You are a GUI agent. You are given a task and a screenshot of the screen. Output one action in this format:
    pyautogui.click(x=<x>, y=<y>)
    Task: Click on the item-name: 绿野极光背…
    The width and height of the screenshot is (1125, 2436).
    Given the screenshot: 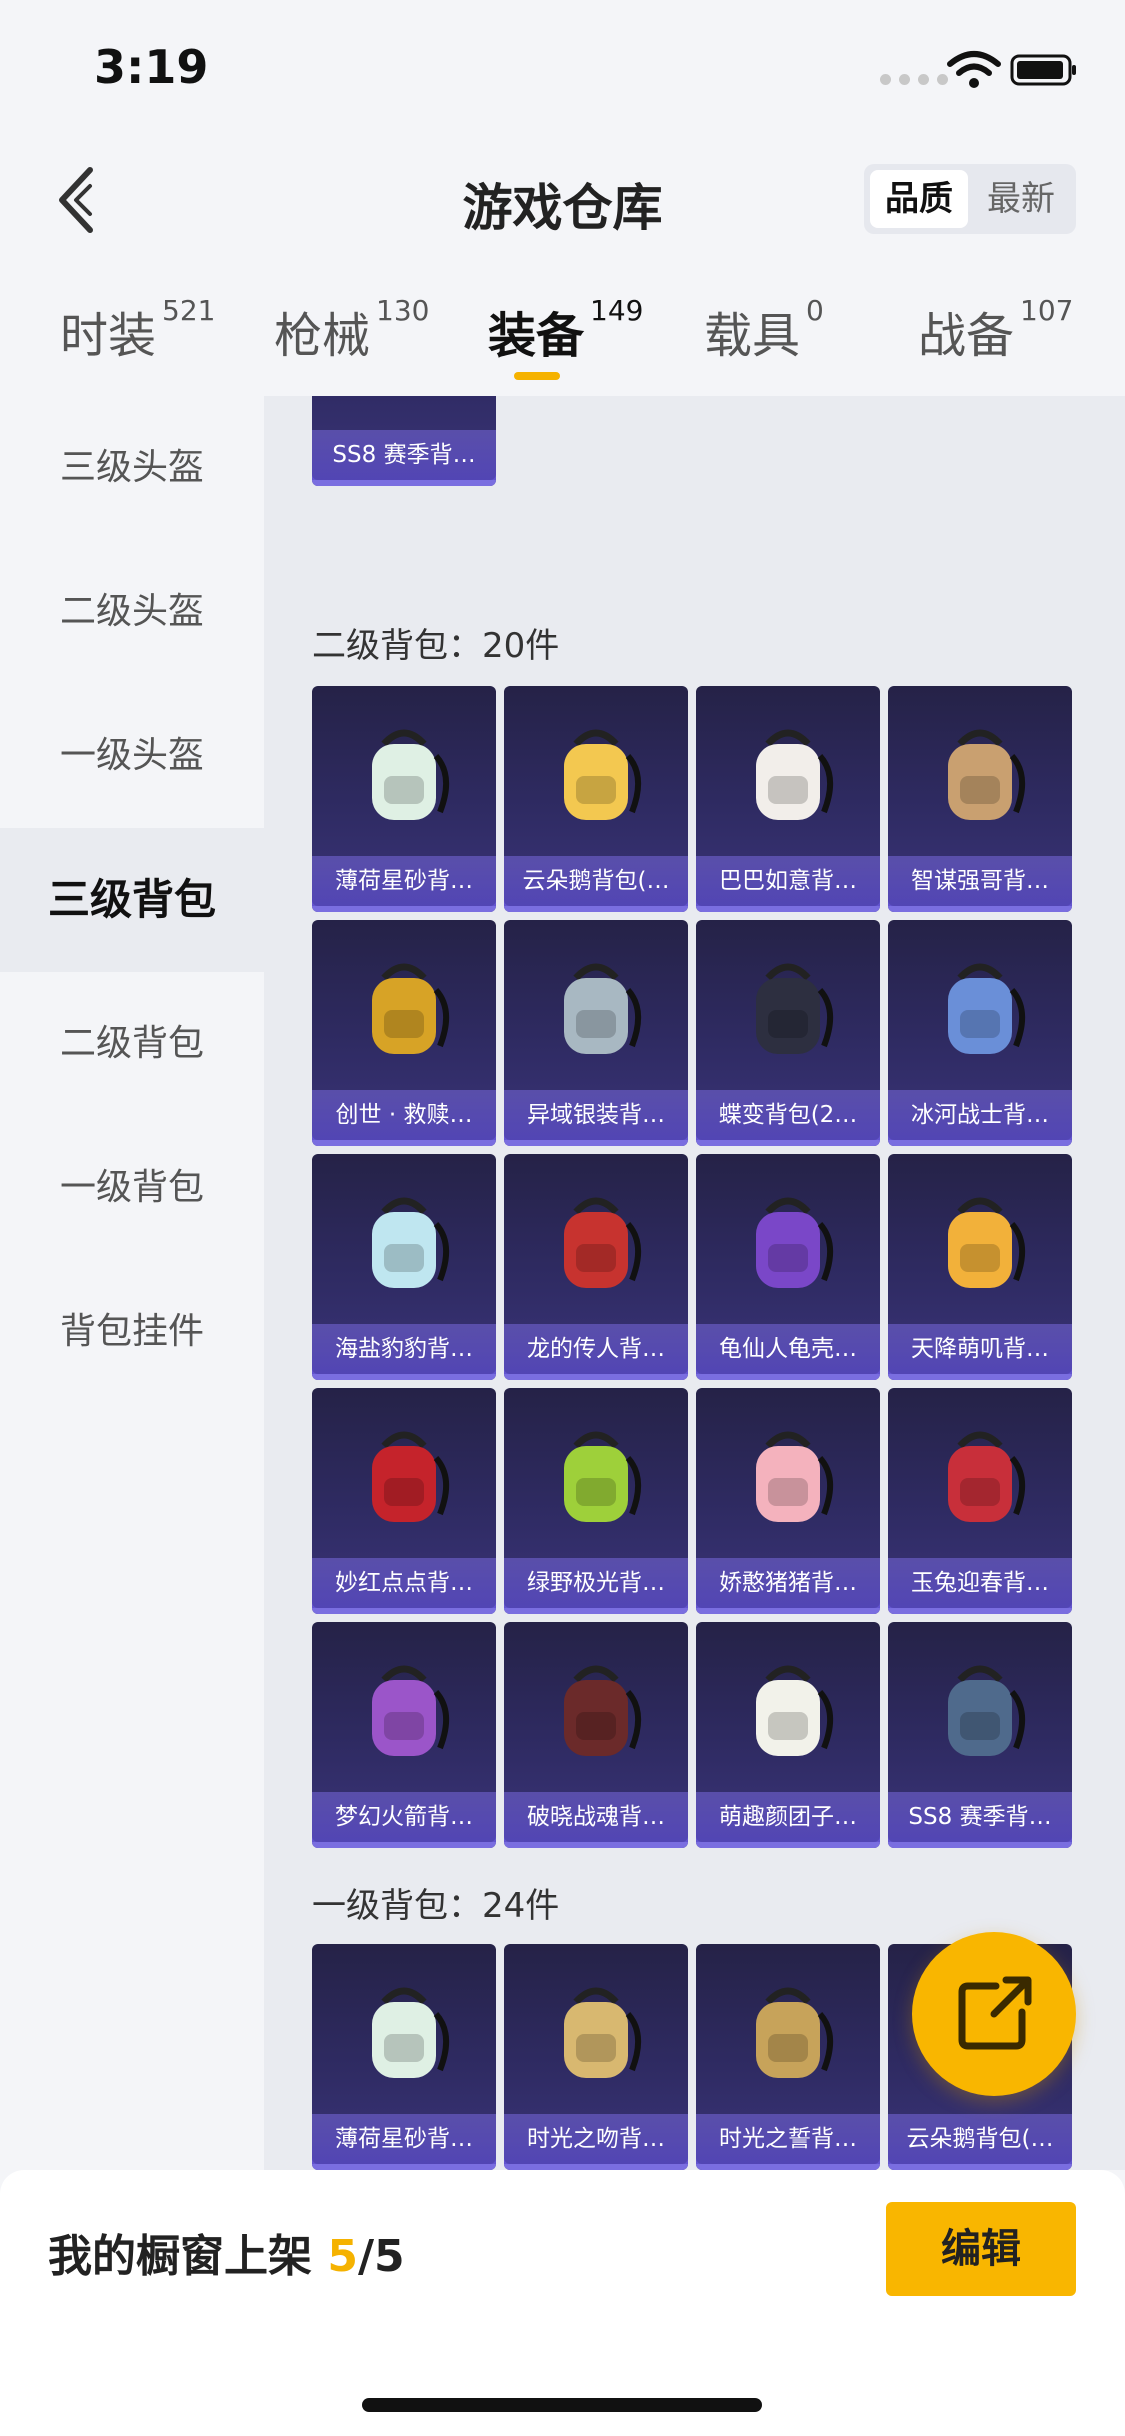 What is the action you would take?
    pyautogui.click(x=596, y=1583)
    